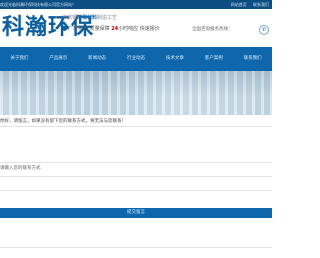  I want to click on nav-item-articles: 技术文章, so click(174, 59).